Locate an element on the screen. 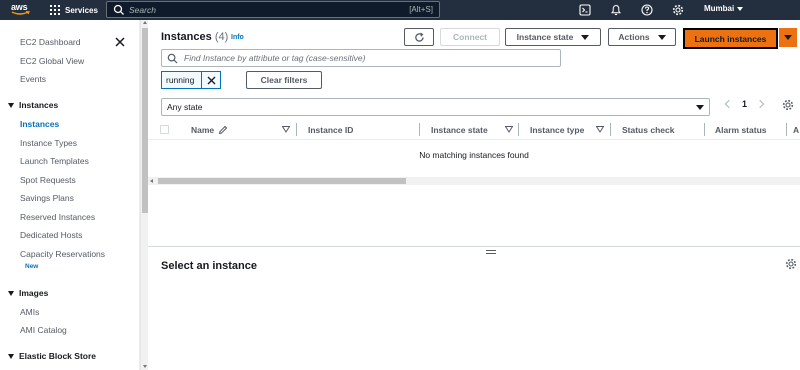  column-header-status-check: Status check is located at coordinates (648, 130).